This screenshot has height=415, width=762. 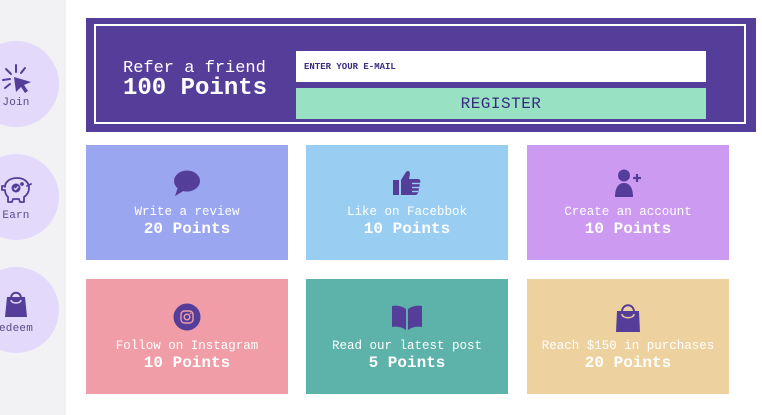 I want to click on card-title: Like on Facebbok, so click(x=407, y=212).